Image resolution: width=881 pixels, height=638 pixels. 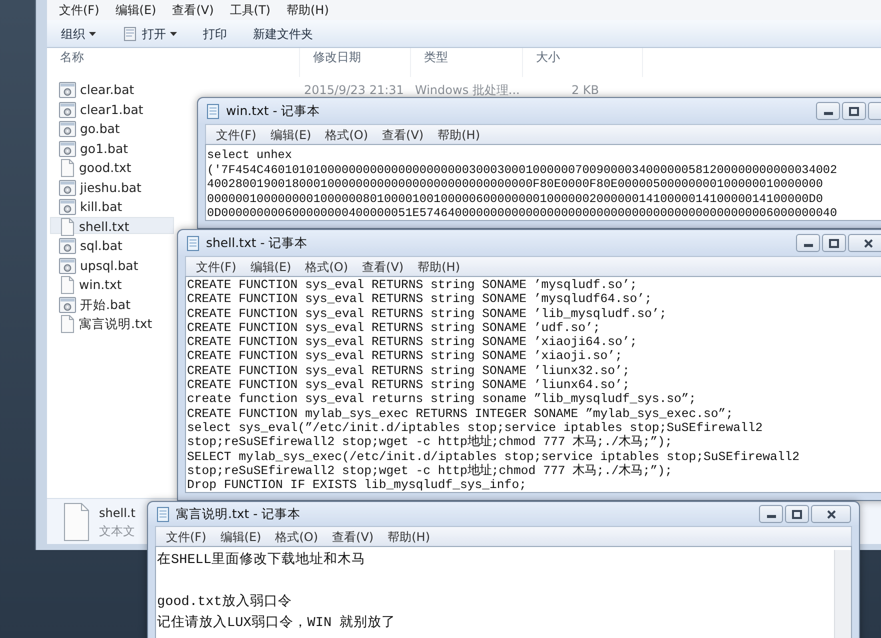 What do you see at coordinates (503, 592) in the screenshot?
I see `text-area: 在SHELL里面修改下载地址和木马 good.txt放入弱口令 记住请放入LUX弱口令，WIN 就别放了` at bounding box center [503, 592].